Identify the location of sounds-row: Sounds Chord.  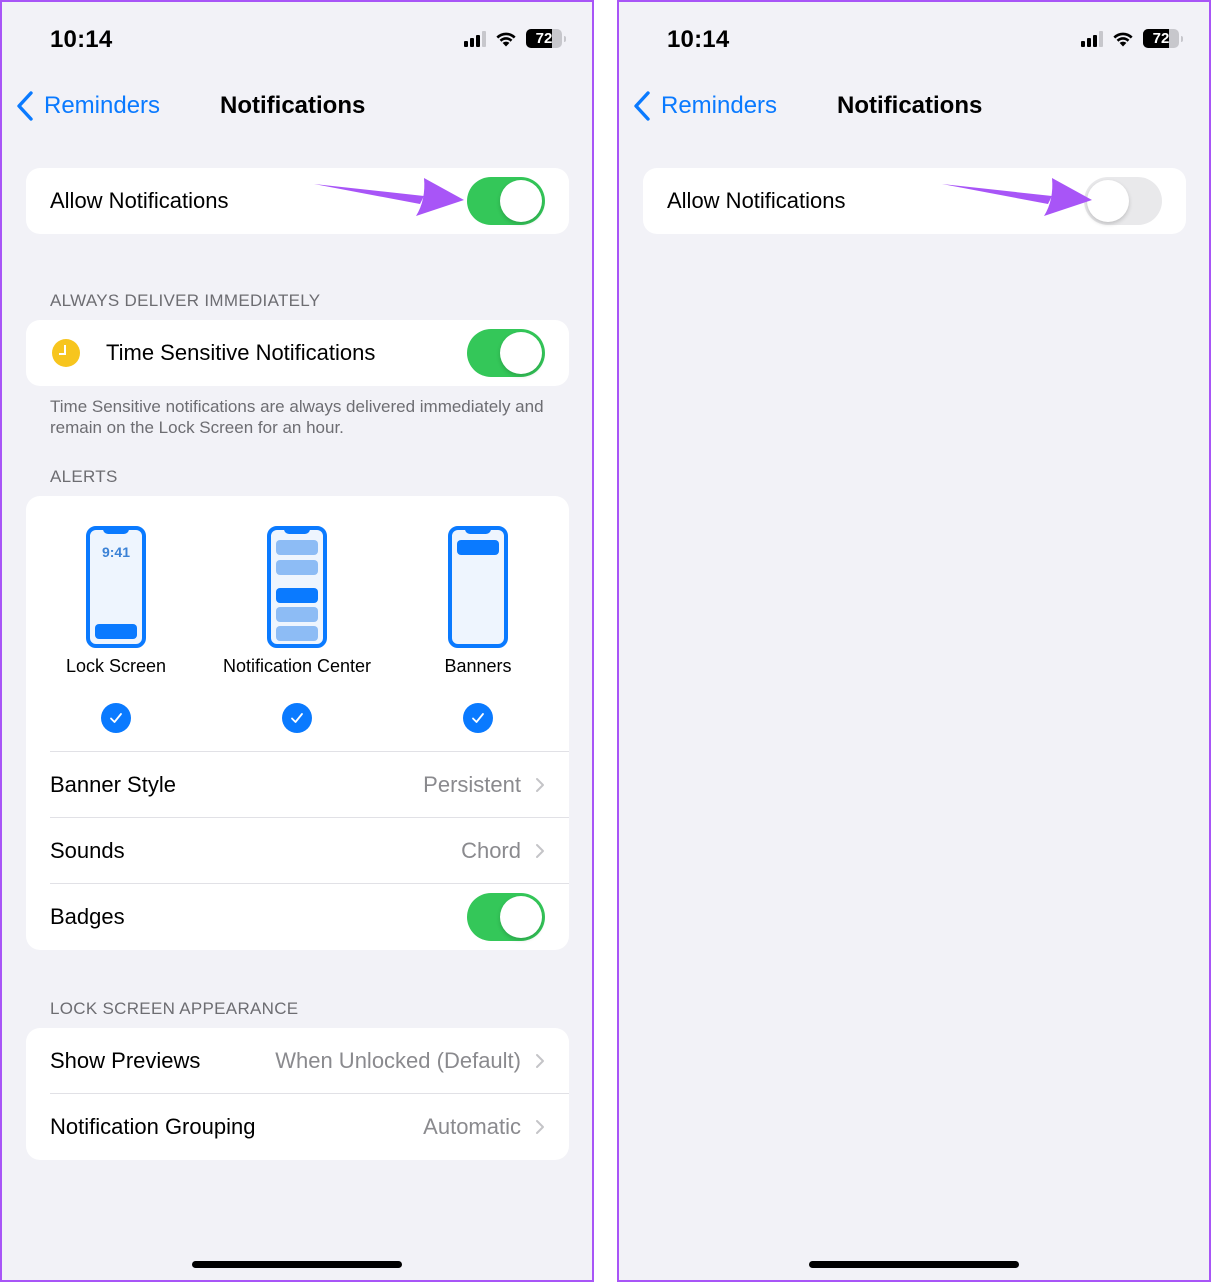
(297, 851).